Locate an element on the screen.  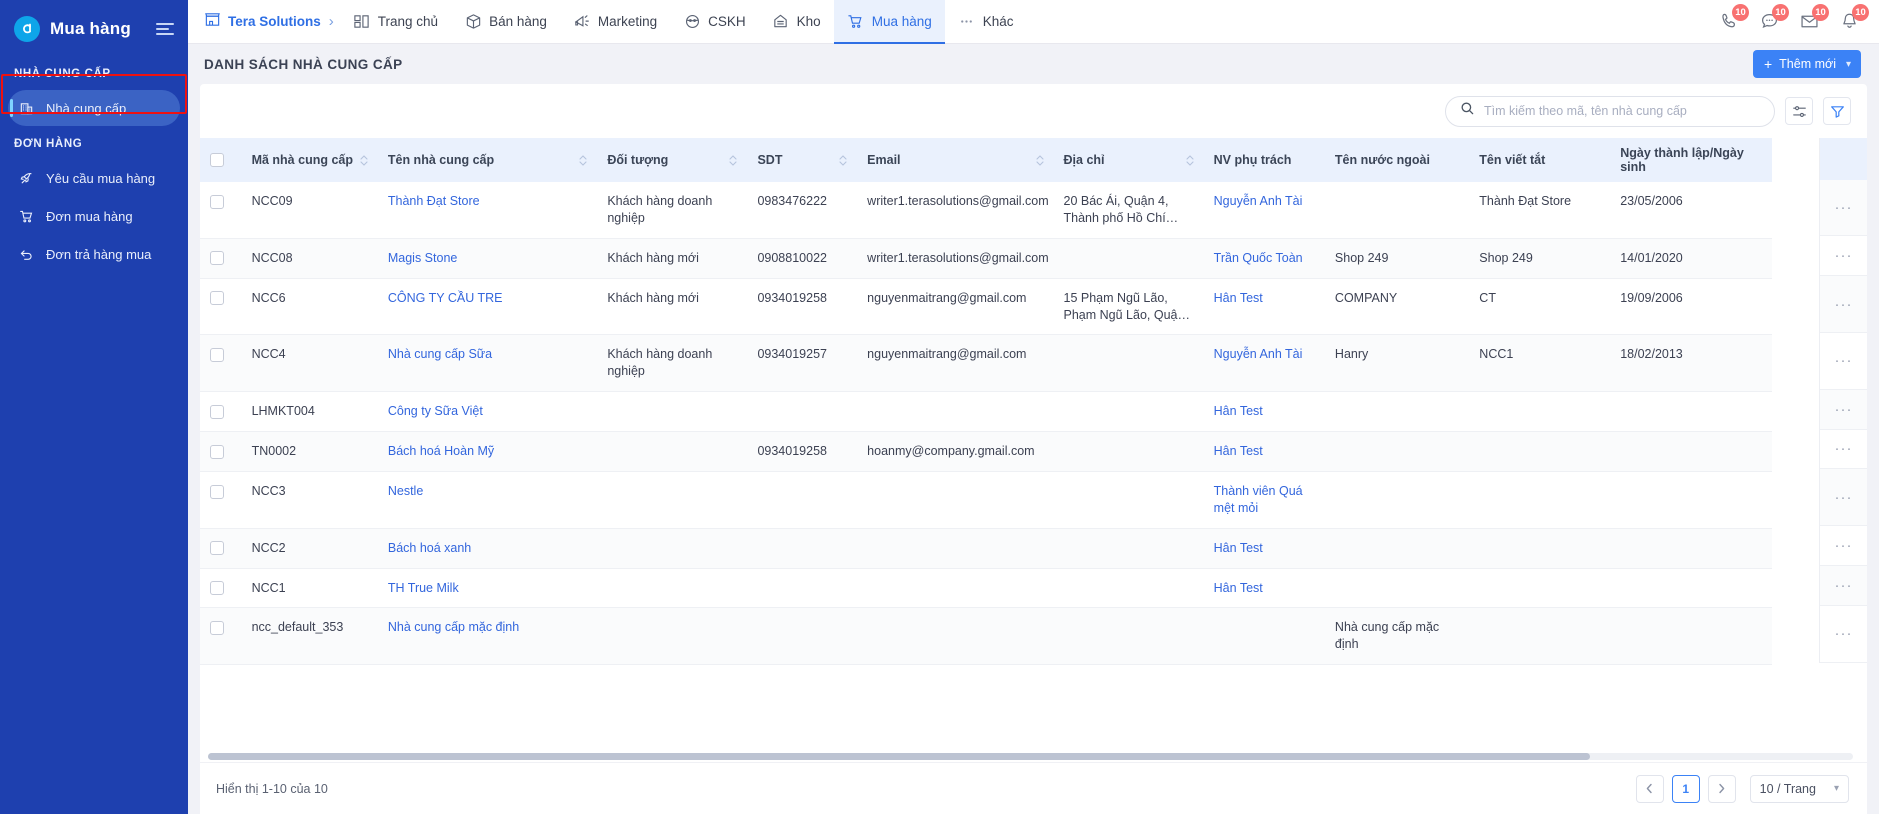
phone-icon: 10 is located at coordinates (1733, 18).